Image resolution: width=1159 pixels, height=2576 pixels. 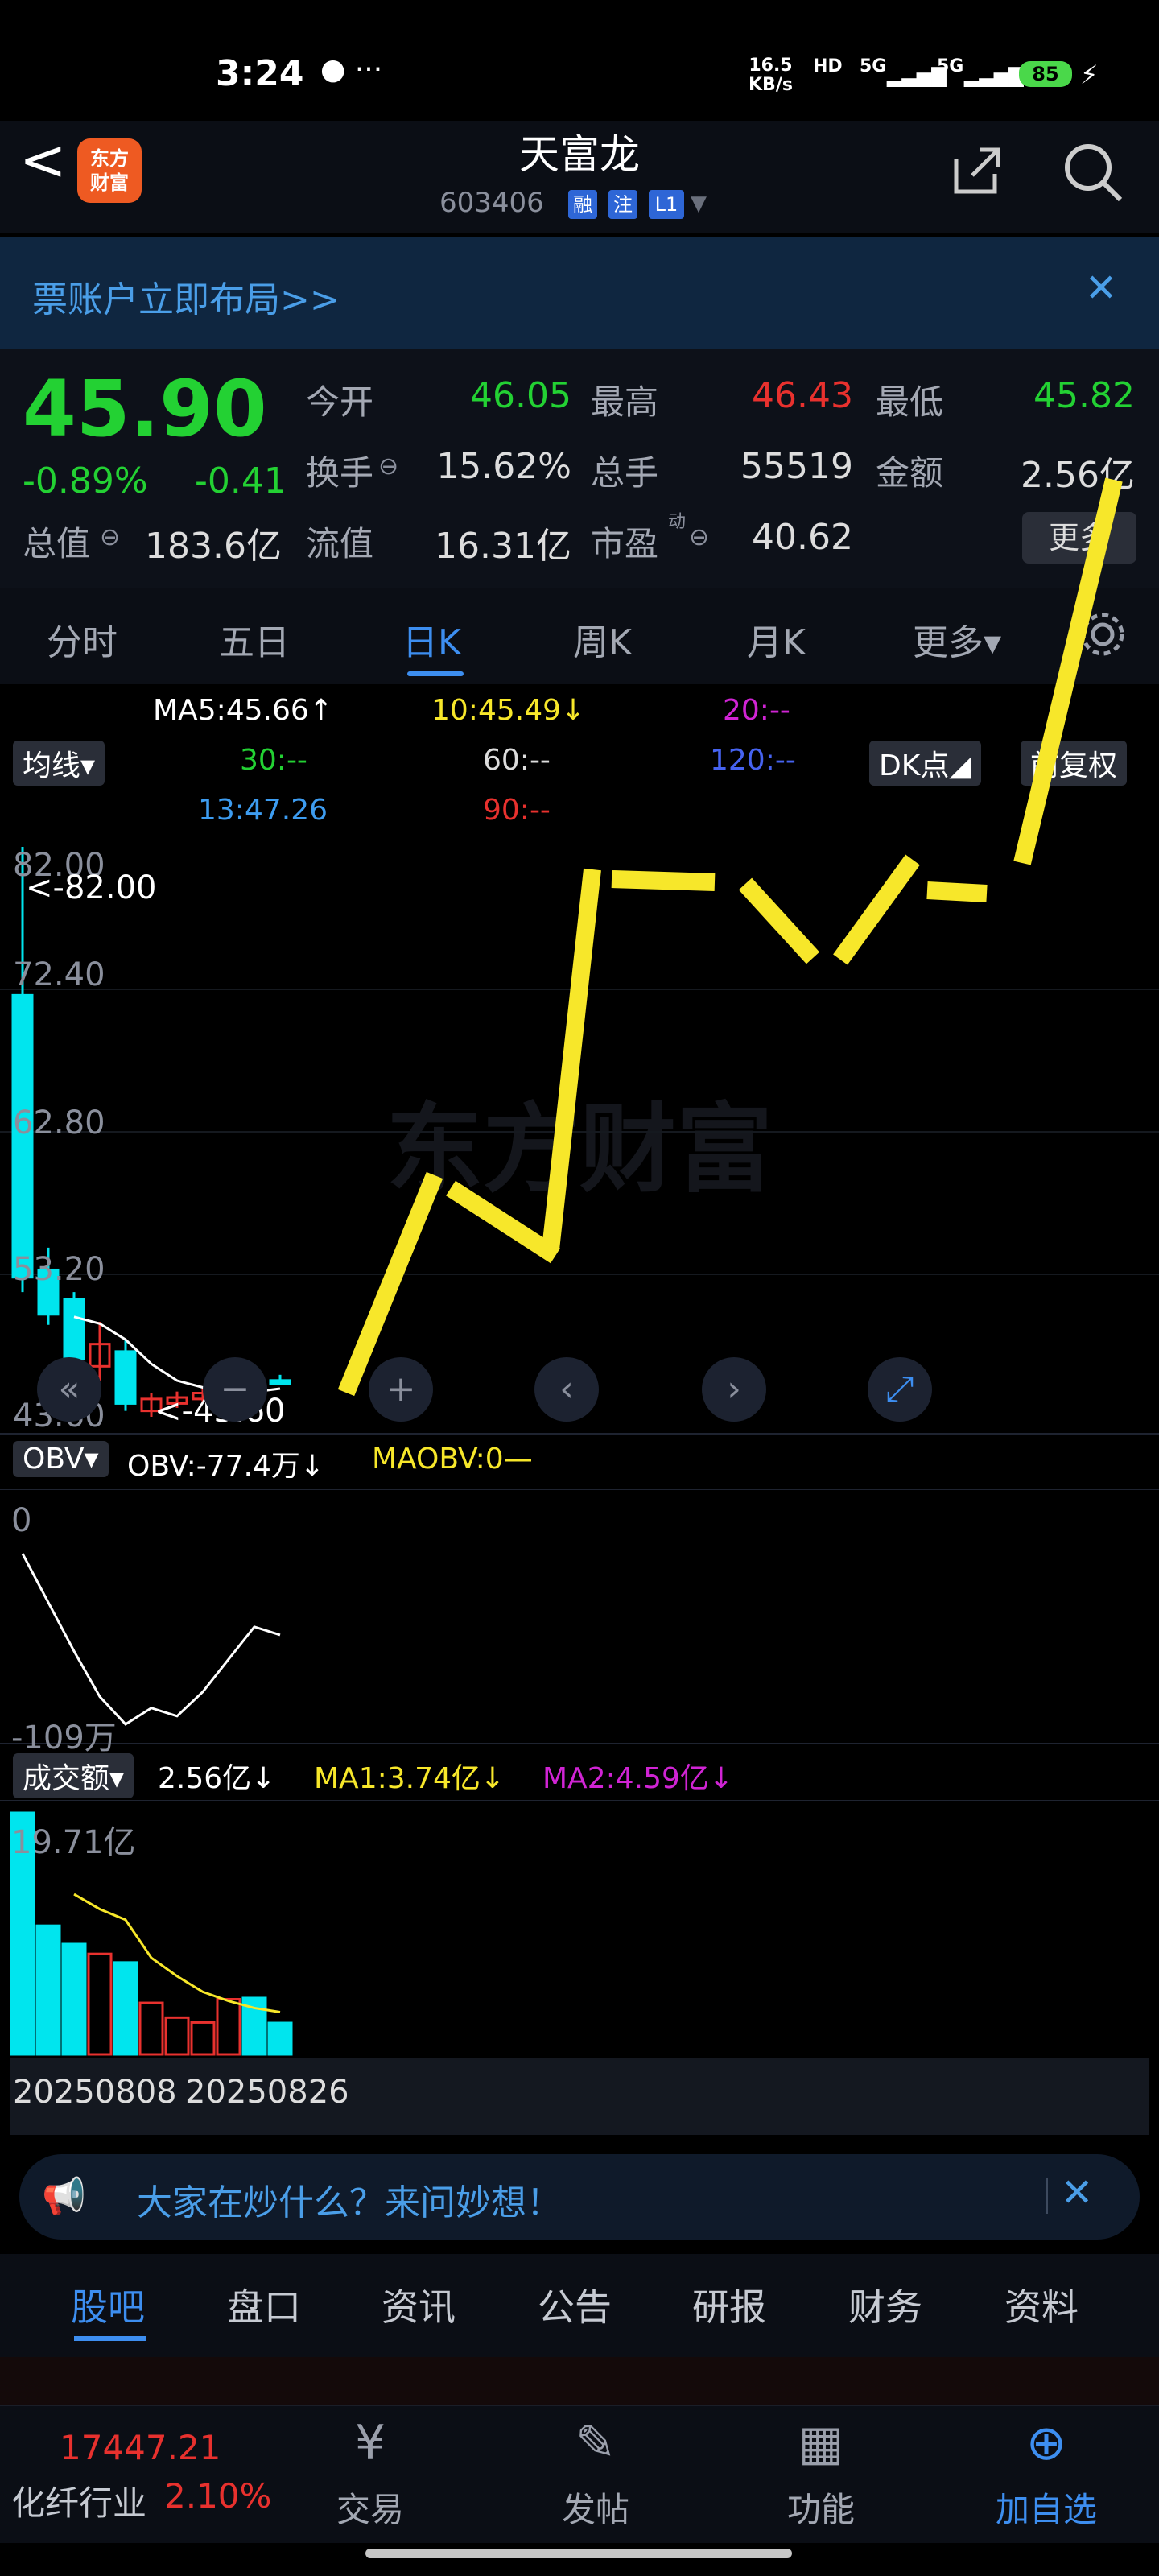 What do you see at coordinates (821, 2507) in the screenshot?
I see `features-label: 功能` at bounding box center [821, 2507].